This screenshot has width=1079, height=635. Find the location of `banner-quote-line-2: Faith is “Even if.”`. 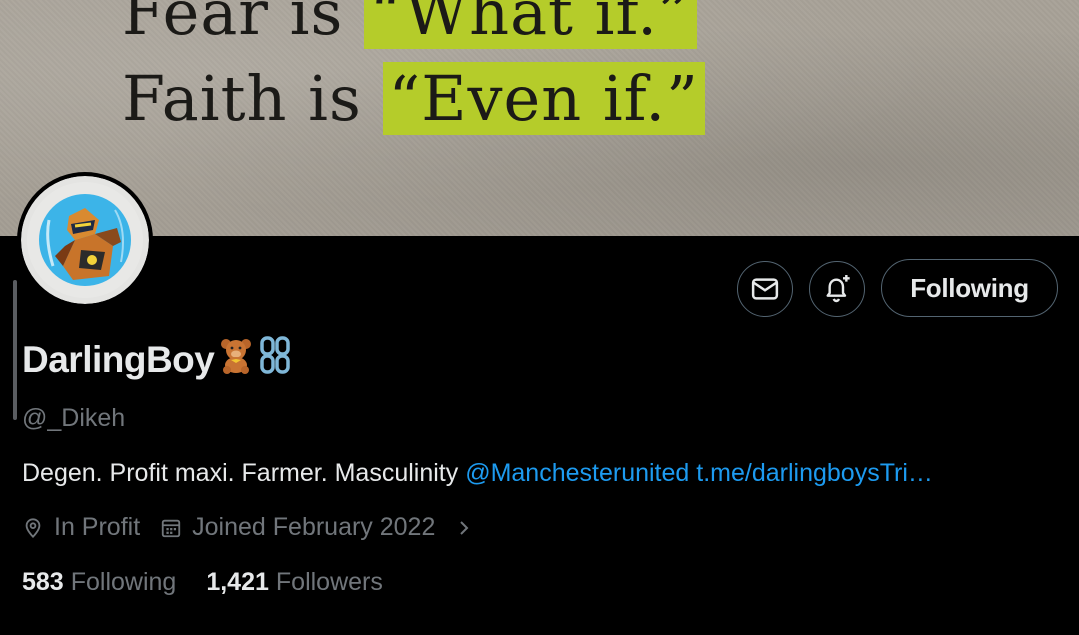

banner-quote-line-2: Faith is “Even if.” is located at coordinates (413, 98).